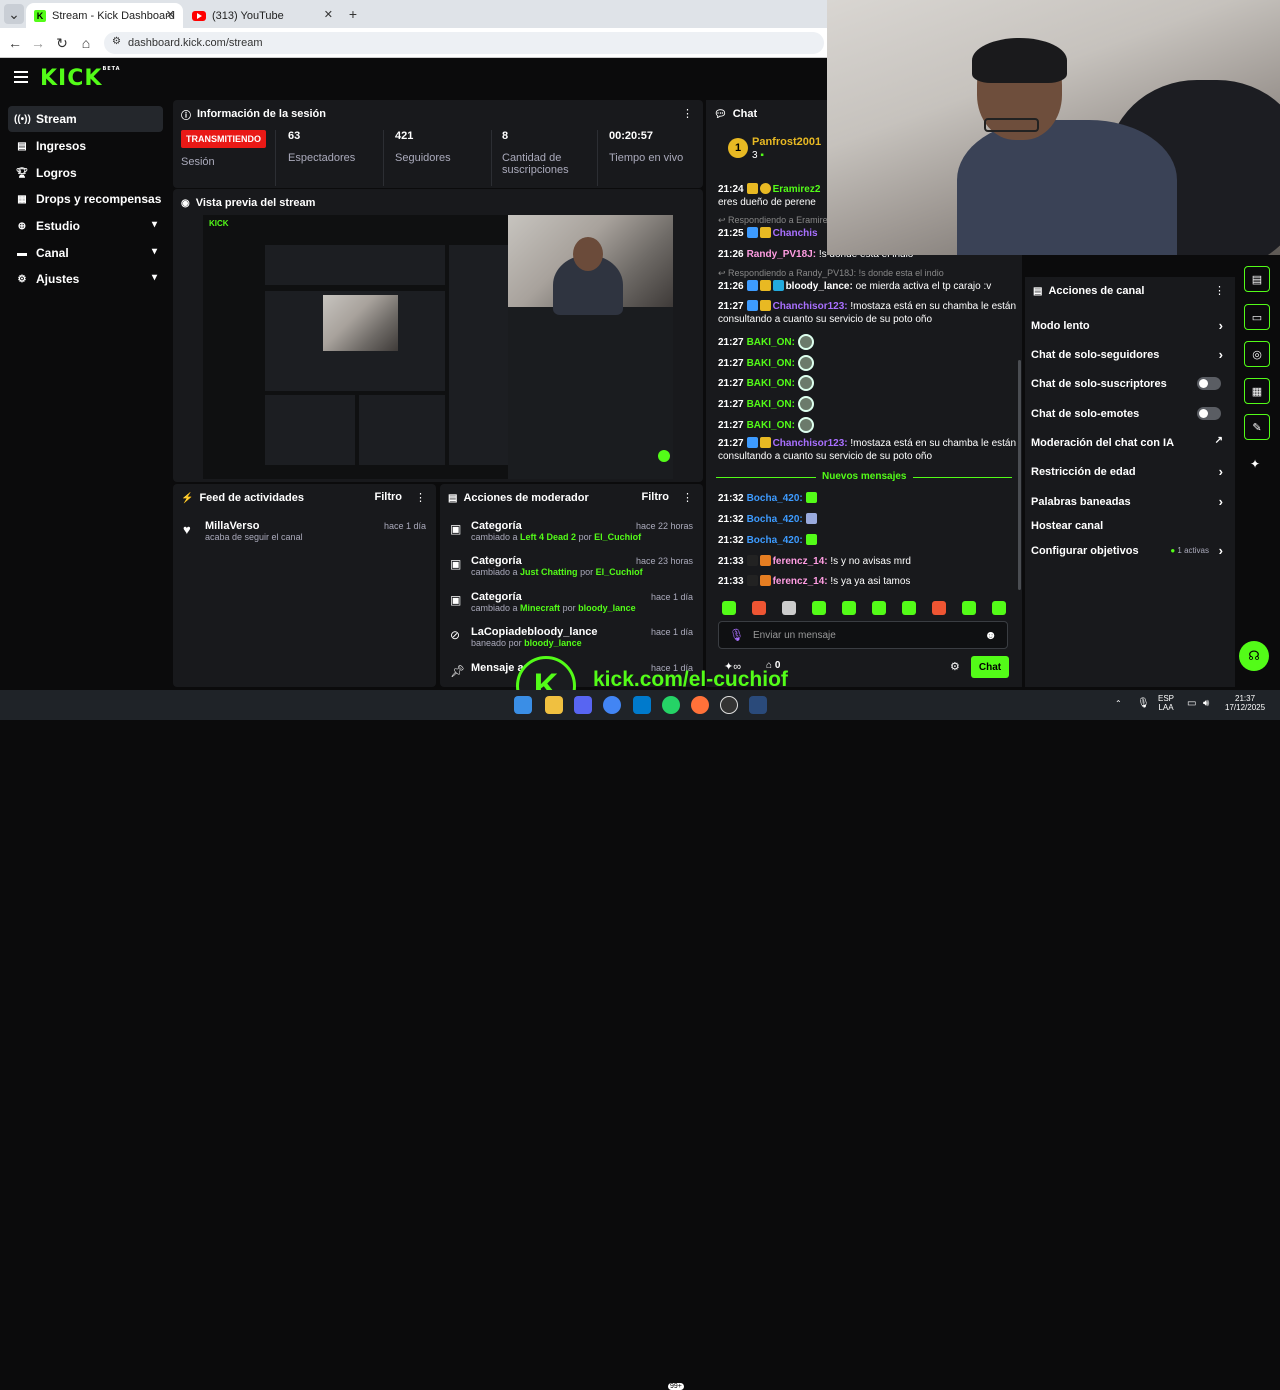 Image resolution: width=1280 pixels, height=1390 pixels. I want to click on sidebar-item-estudio: ⊕ Estudio ▾, so click(85, 226).